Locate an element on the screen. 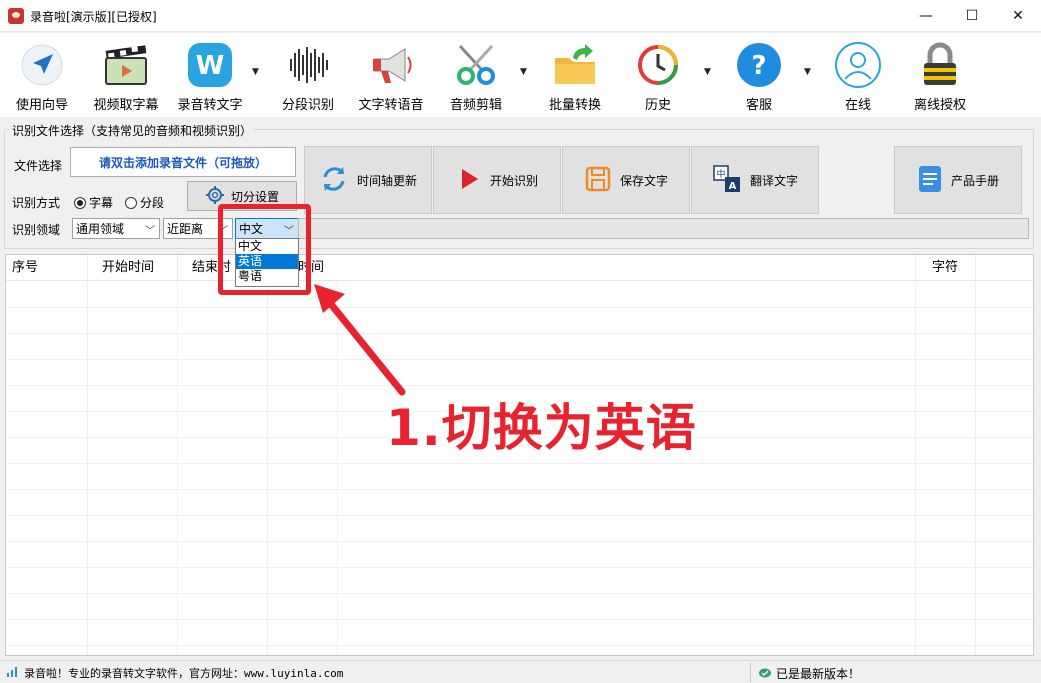 This screenshot has width=1041, height=683. annotation-text: 1.切换为英语 is located at coordinates (541, 428).